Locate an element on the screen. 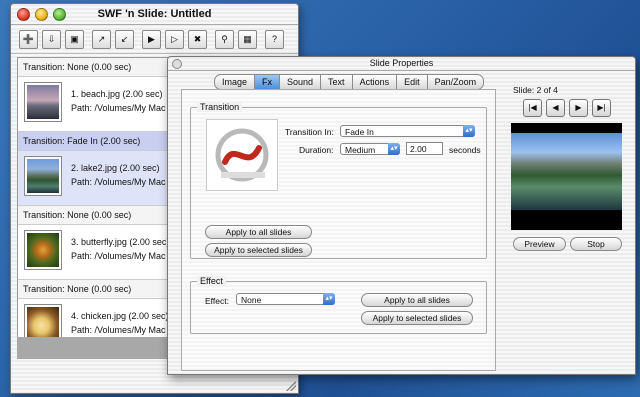 The width and height of the screenshot is (640, 397). properties-title: Slide Properties is located at coordinates (401, 63).